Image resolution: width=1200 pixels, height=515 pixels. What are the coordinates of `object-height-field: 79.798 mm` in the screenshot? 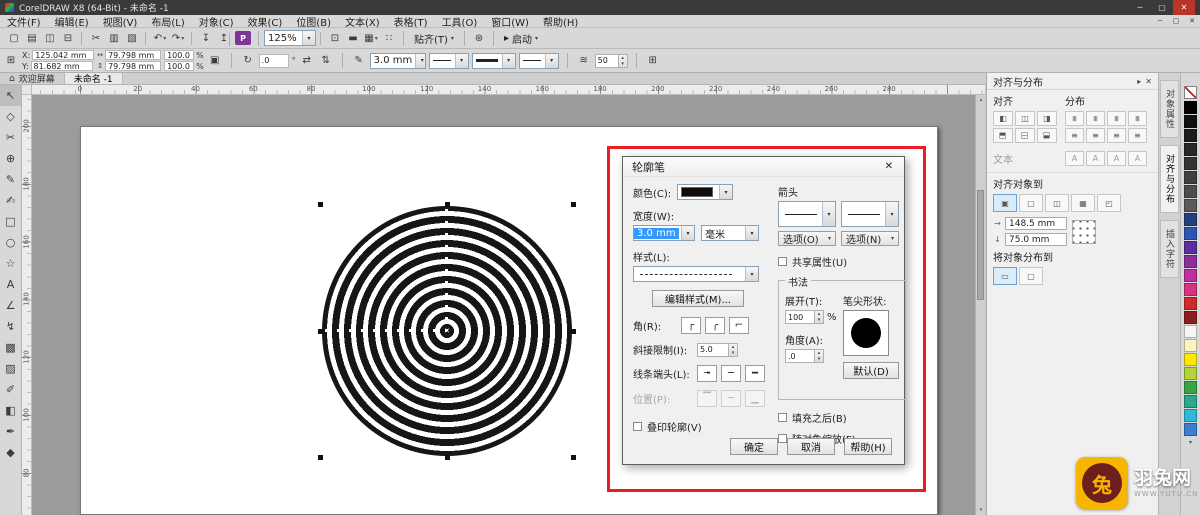 It's located at (133, 66).